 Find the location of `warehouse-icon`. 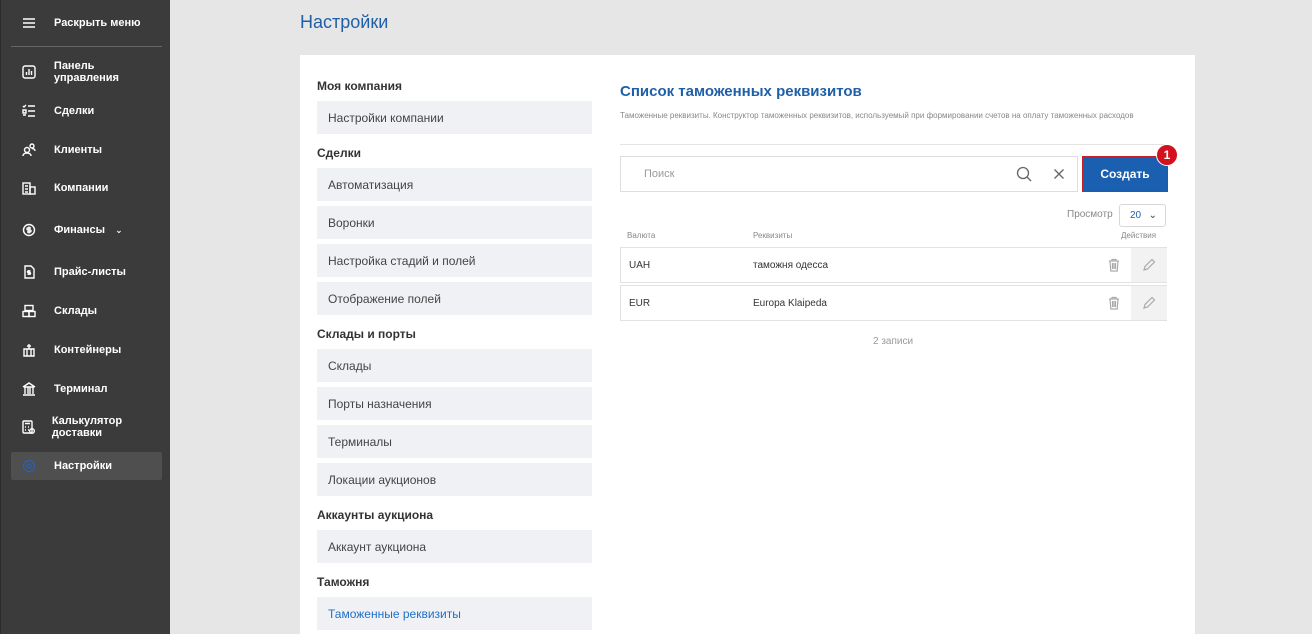

warehouse-icon is located at coordinates (29, 311).